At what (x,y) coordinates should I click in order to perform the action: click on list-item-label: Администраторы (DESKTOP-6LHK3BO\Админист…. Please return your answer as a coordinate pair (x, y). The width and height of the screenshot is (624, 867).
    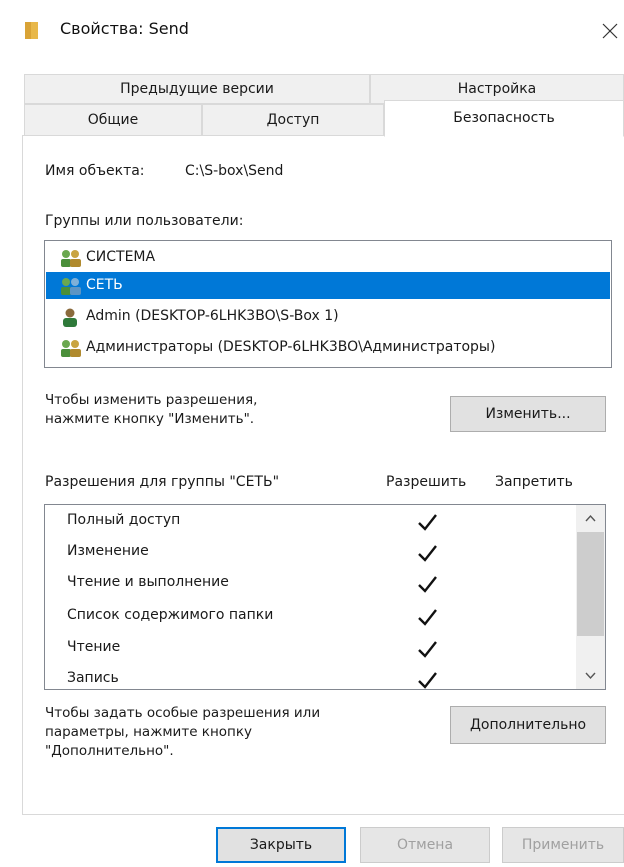
    Looking at the image, I should click on (291, 347).